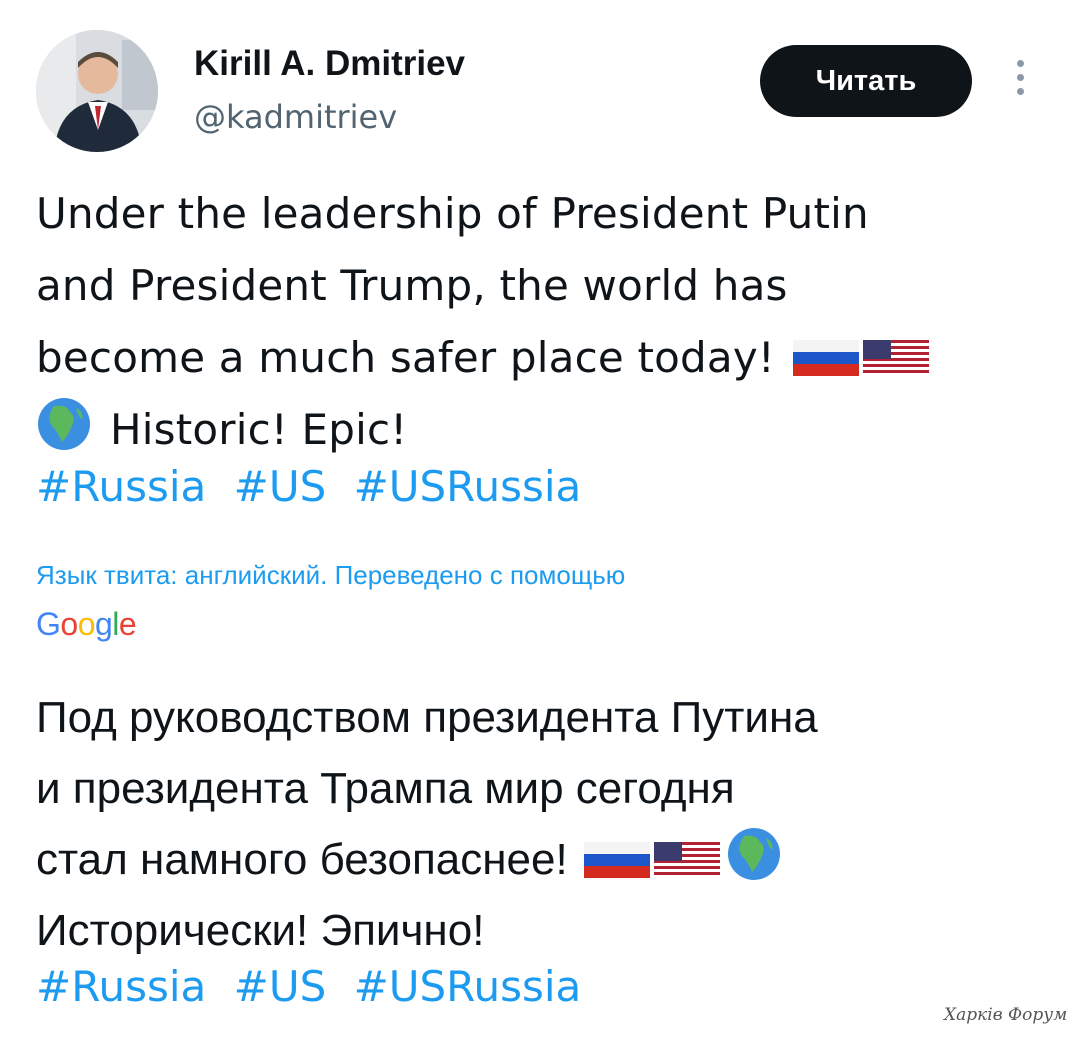 This screenshot has width=1080, height=1042. I want to click on translated-line: стал намного безопаснее!, so click(302, 859).